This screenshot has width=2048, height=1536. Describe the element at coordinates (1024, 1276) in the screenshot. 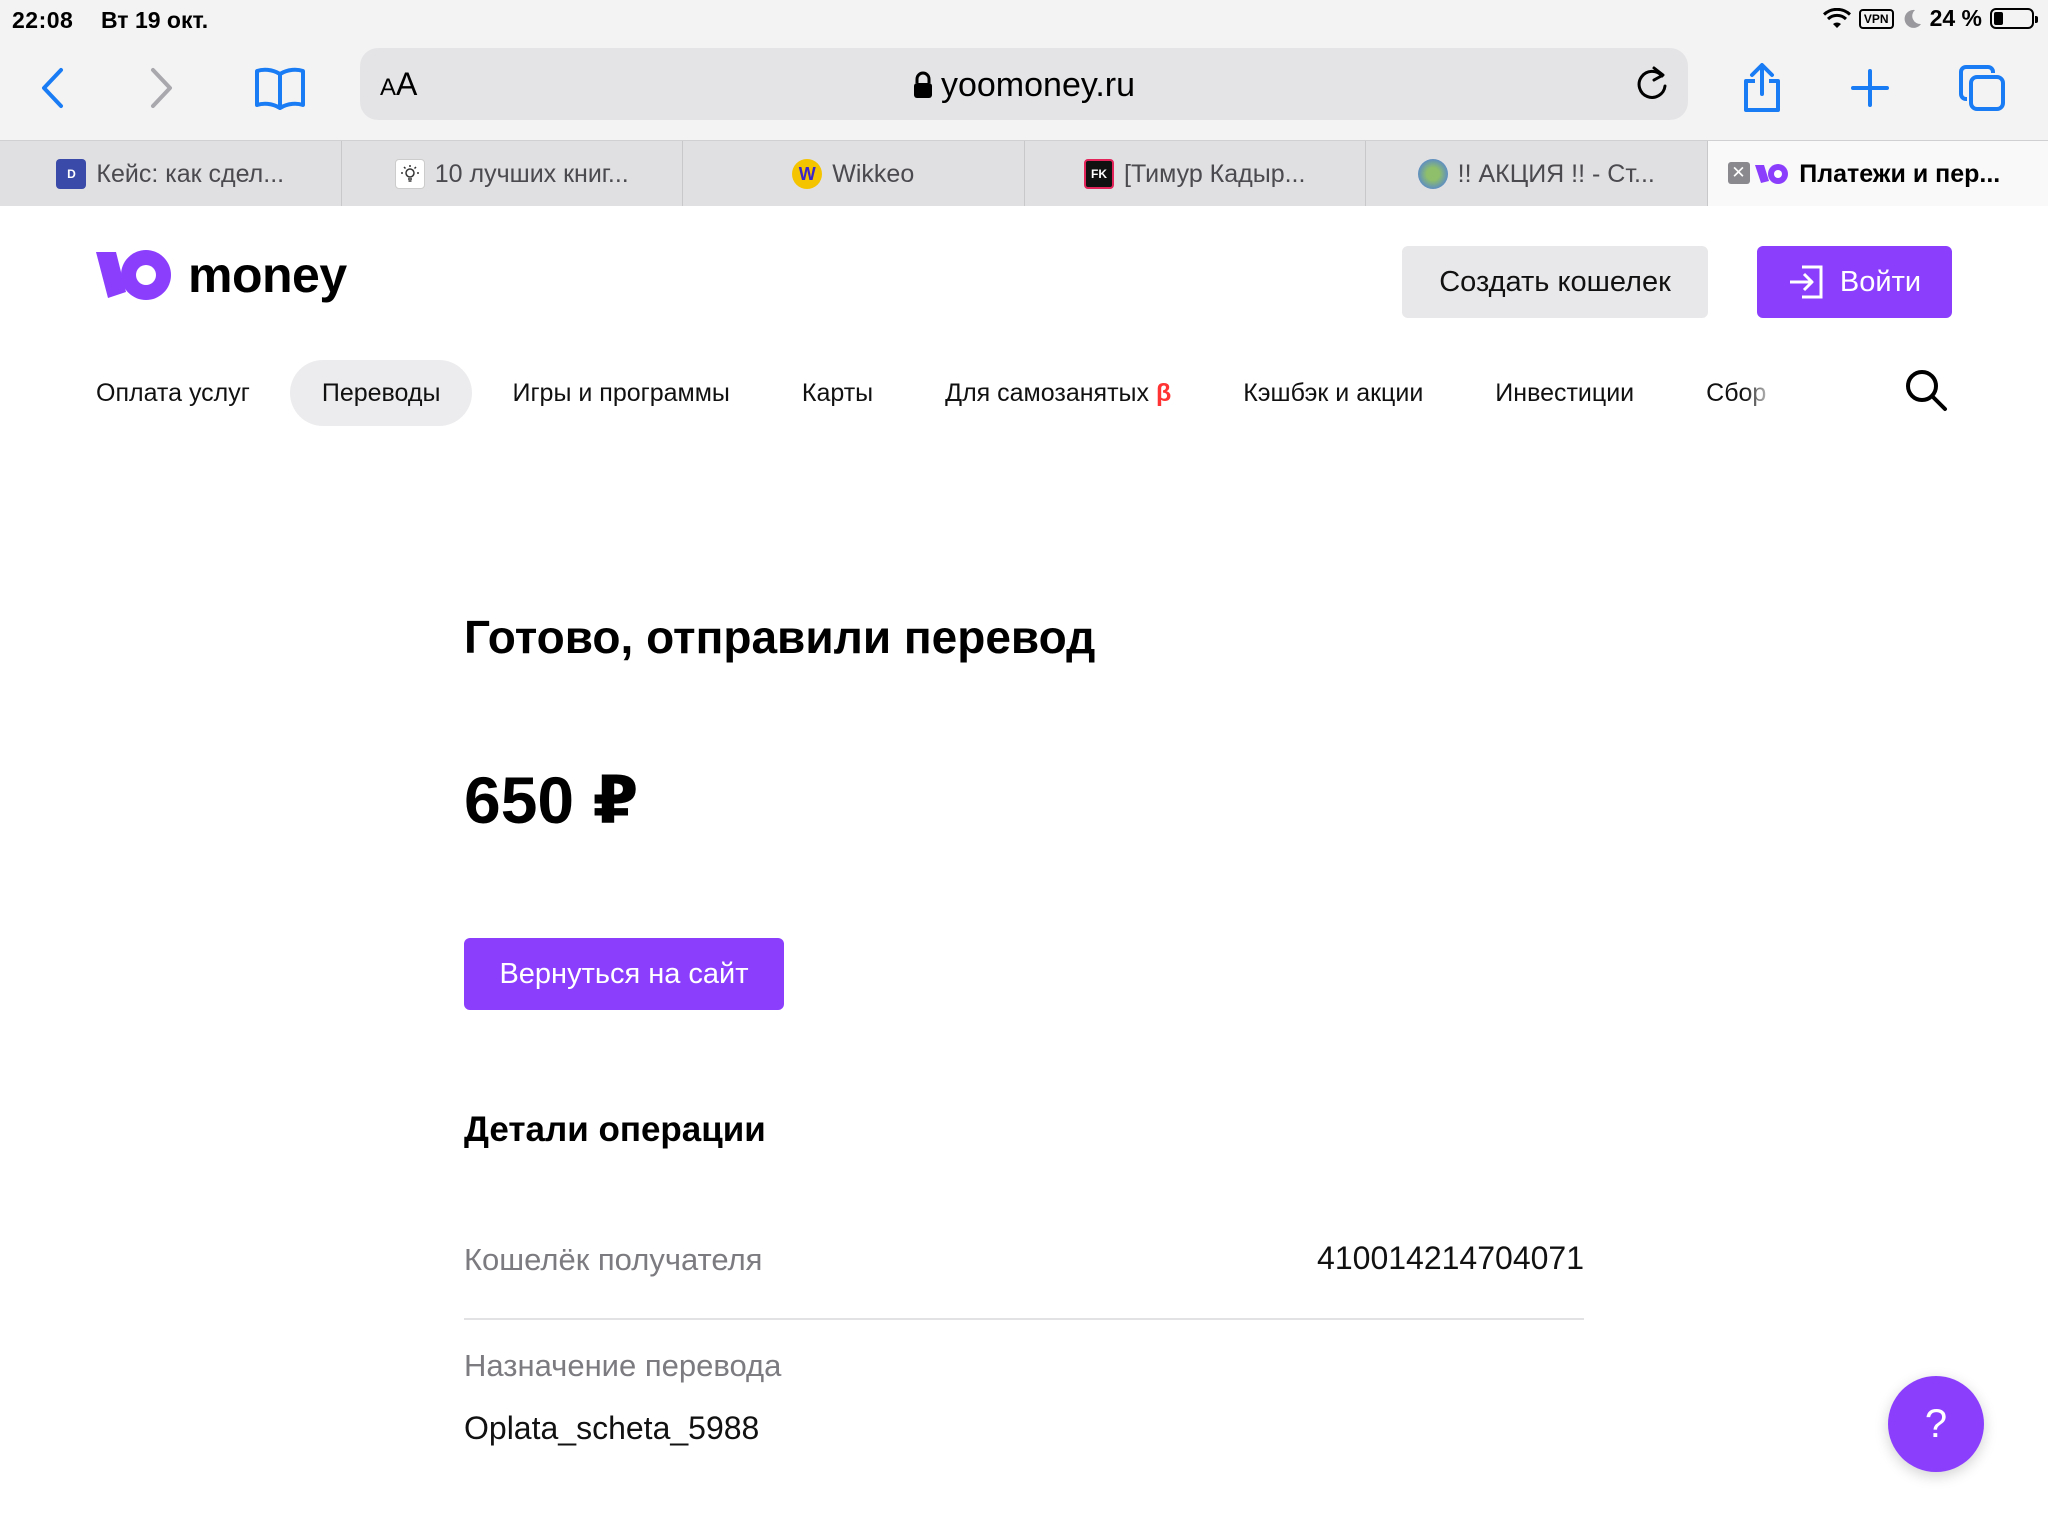

I see `detail-row-recipient: Кошелёк получателя 410014214704071` at that location.